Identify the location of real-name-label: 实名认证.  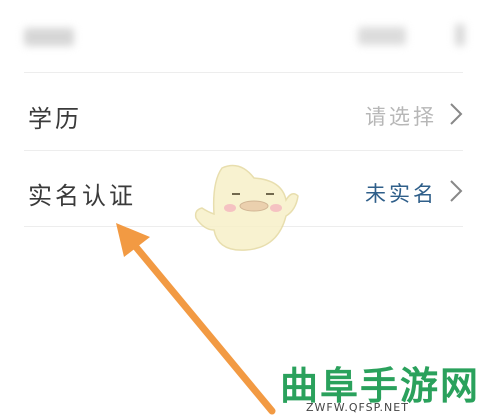
(82, 196).